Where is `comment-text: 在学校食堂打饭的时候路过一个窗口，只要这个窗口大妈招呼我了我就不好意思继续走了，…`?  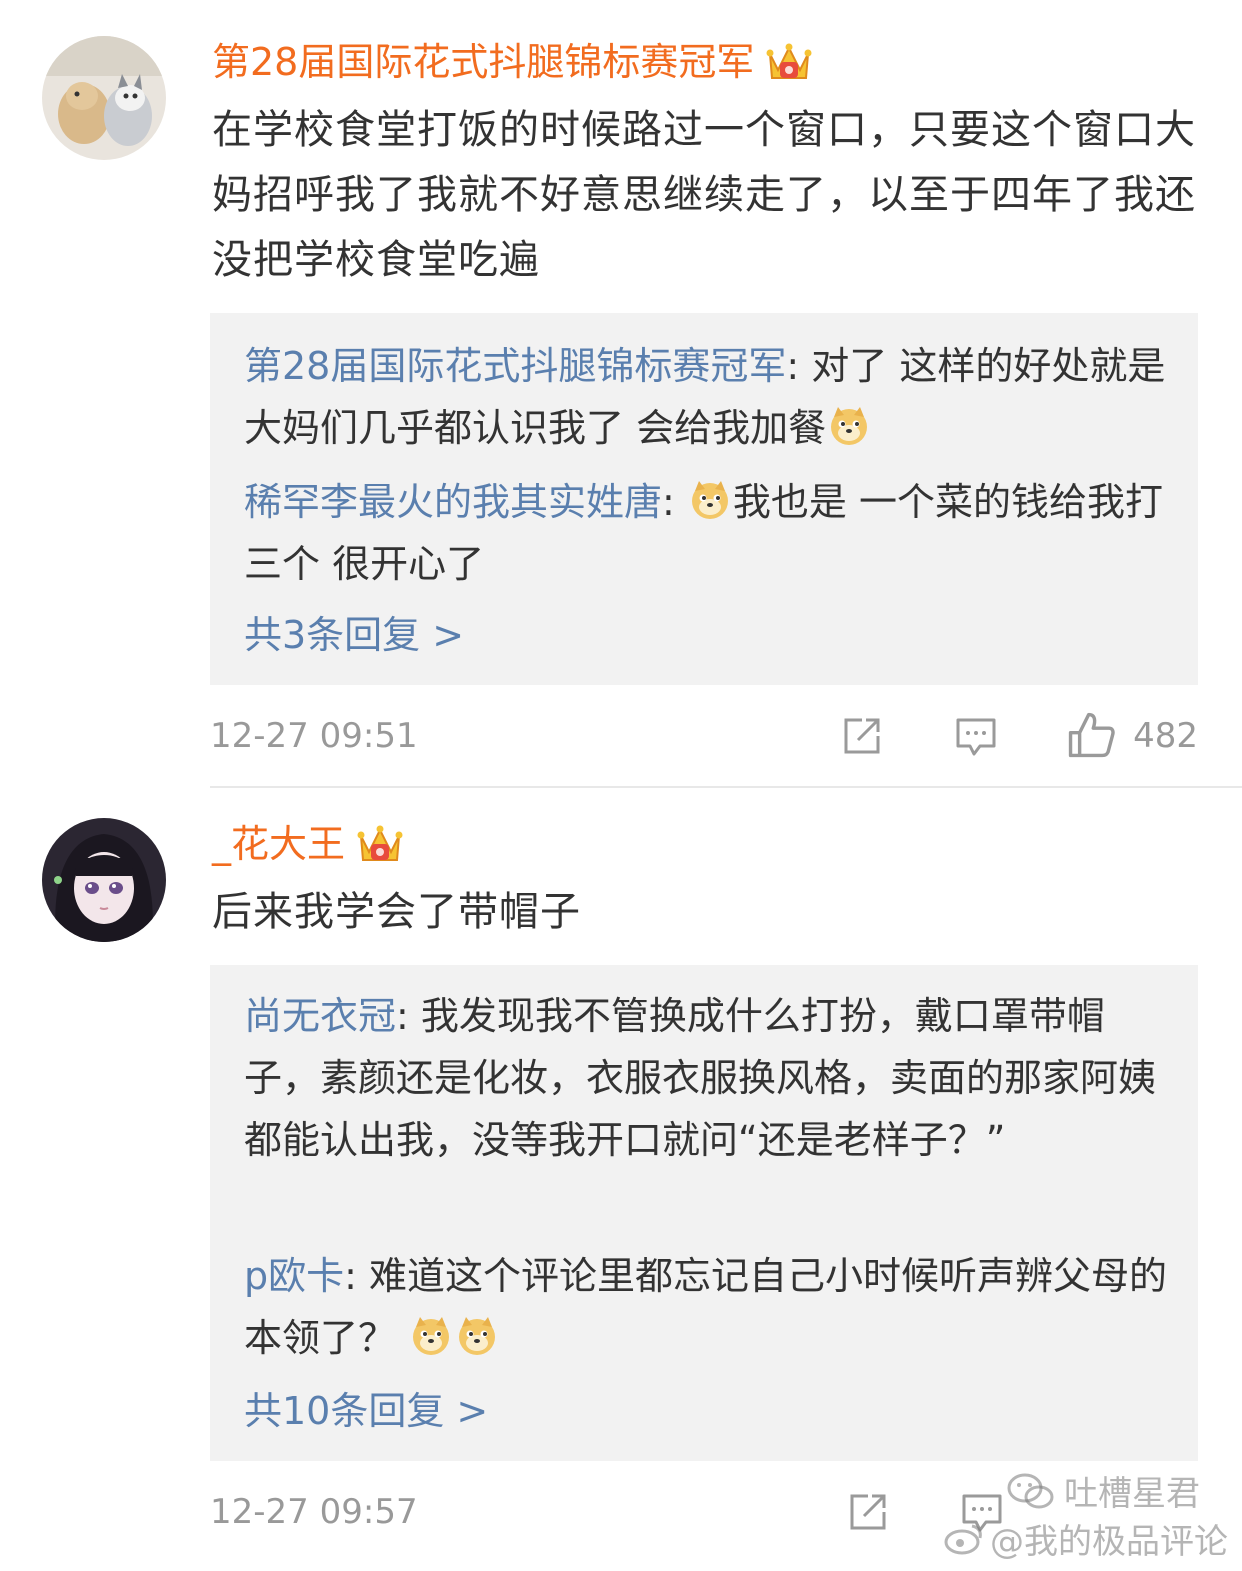
comment-text: 在学校食堂打饭的时候路过一个窗口，只要这个窗口大妈招呼我了我就不好意思继续走了，… is located at coordinates (704, 195).